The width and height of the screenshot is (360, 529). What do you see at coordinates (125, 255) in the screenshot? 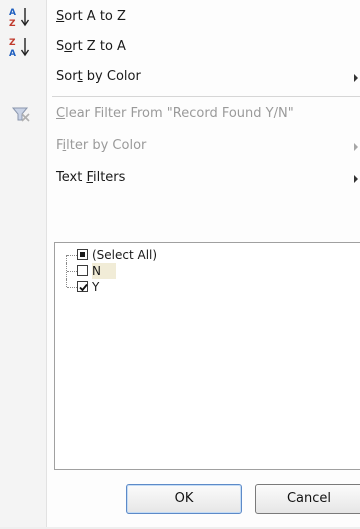
I see `list-item-label: (Select All)` at bounding box center [125, 255].